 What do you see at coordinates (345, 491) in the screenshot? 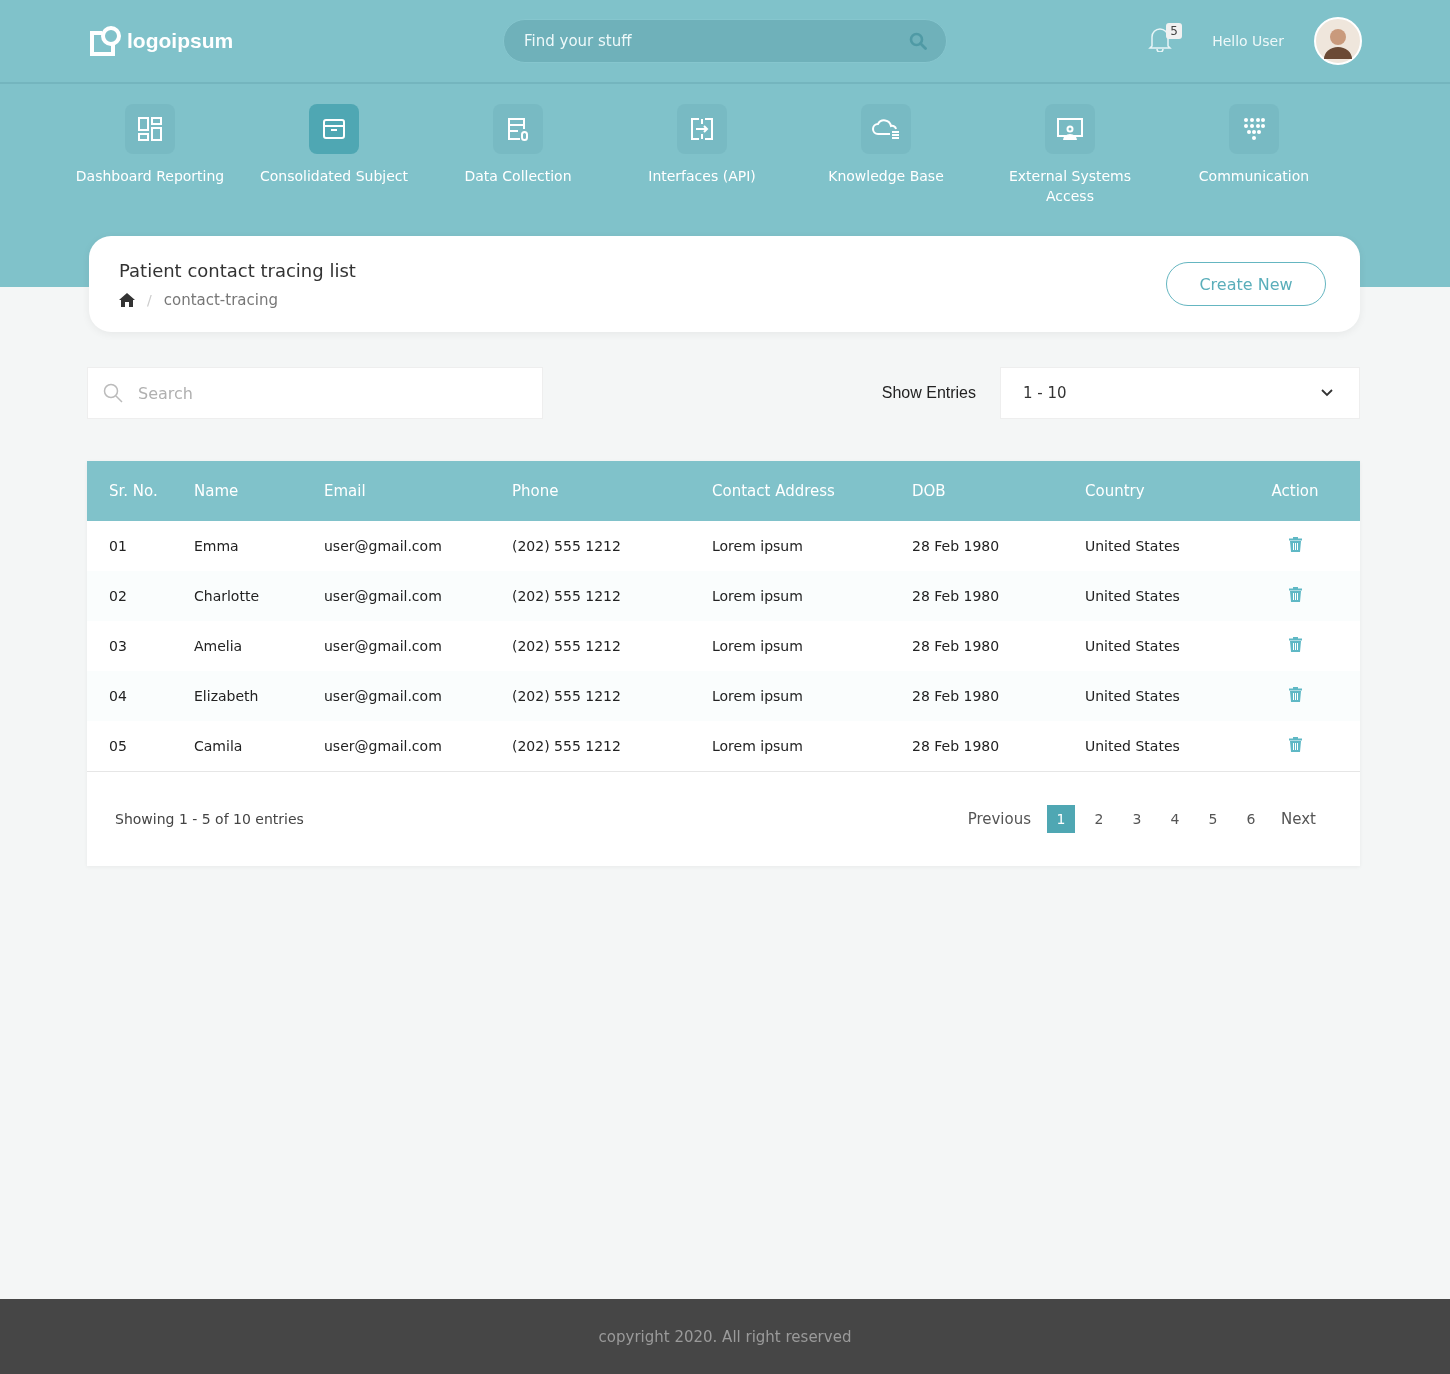
I see `column-header: Email` at bounding box center [345, 491].